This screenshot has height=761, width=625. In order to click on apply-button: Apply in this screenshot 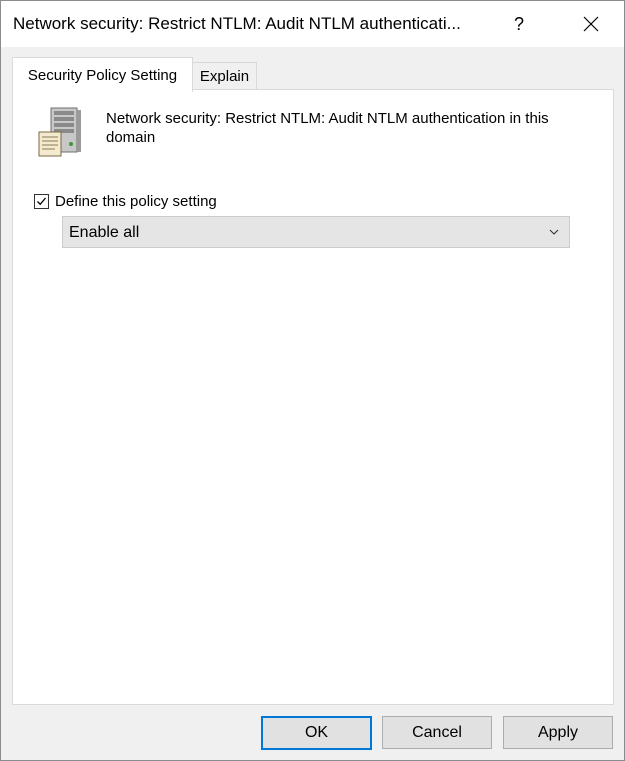, I will do `click(558, 732)`.